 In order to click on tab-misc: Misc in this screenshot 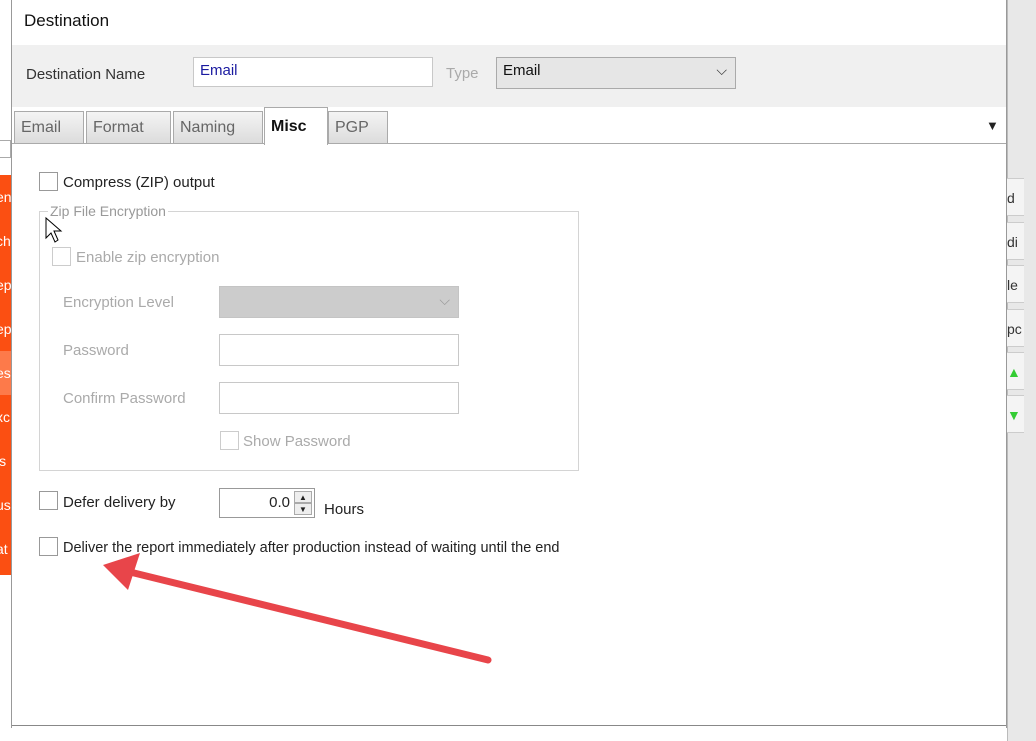, I will do `click(296, 126)`.